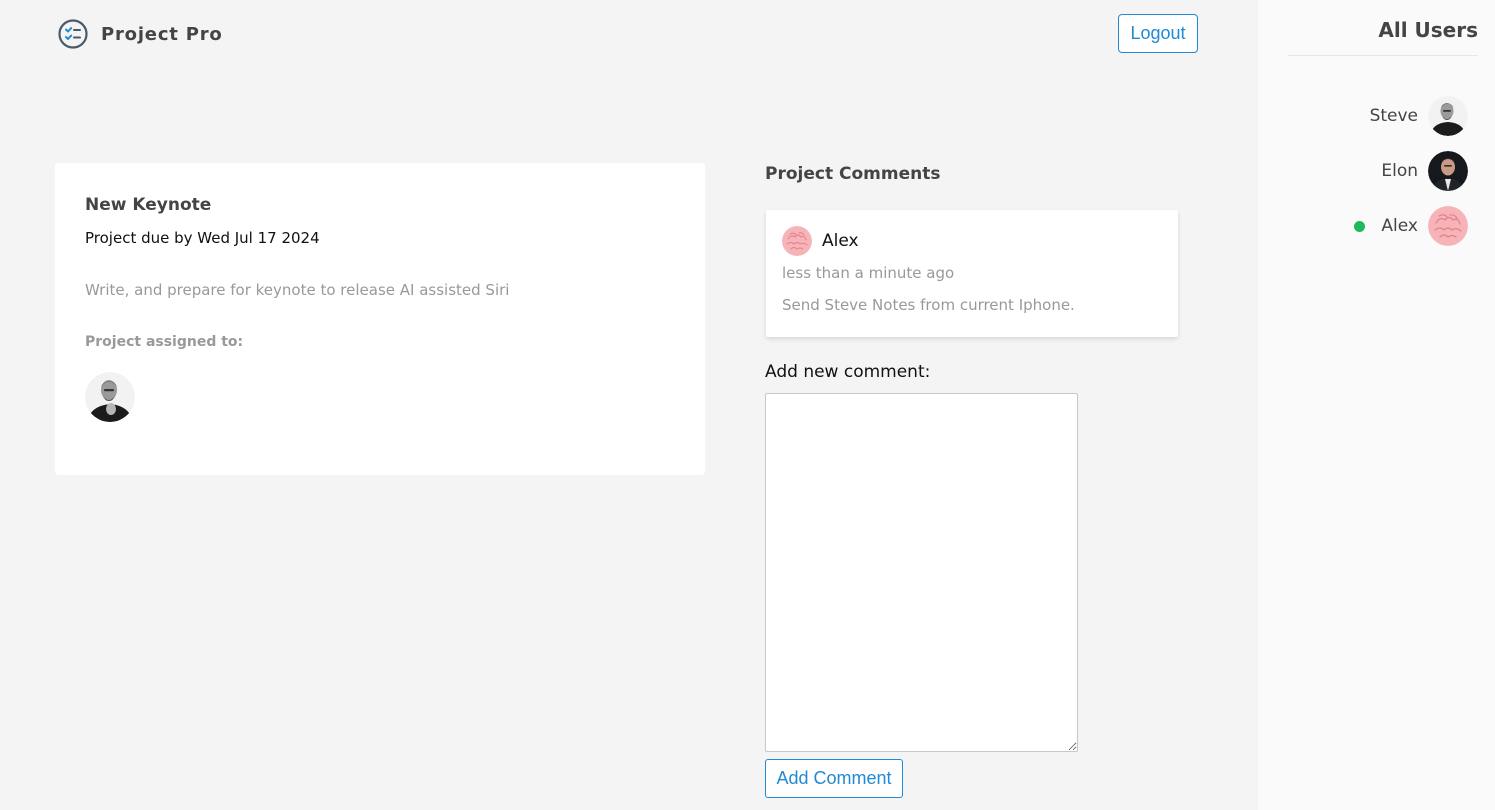 This screenshot has height=810, width=1495. Describe the element at coordinates (868, 273) in the screenshot. I see `comment-timestamp: less than a minute ago` at that location.